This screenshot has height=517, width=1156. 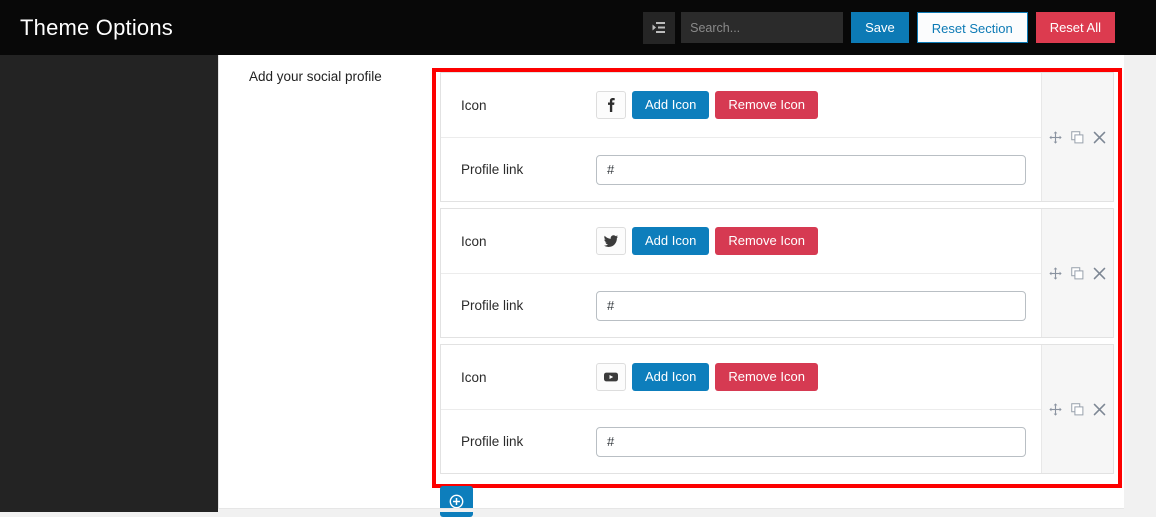 What do you see at coordinates (611, 377) in the screenshot?
I see `youtube-icon` at bounding box center [611, 377].